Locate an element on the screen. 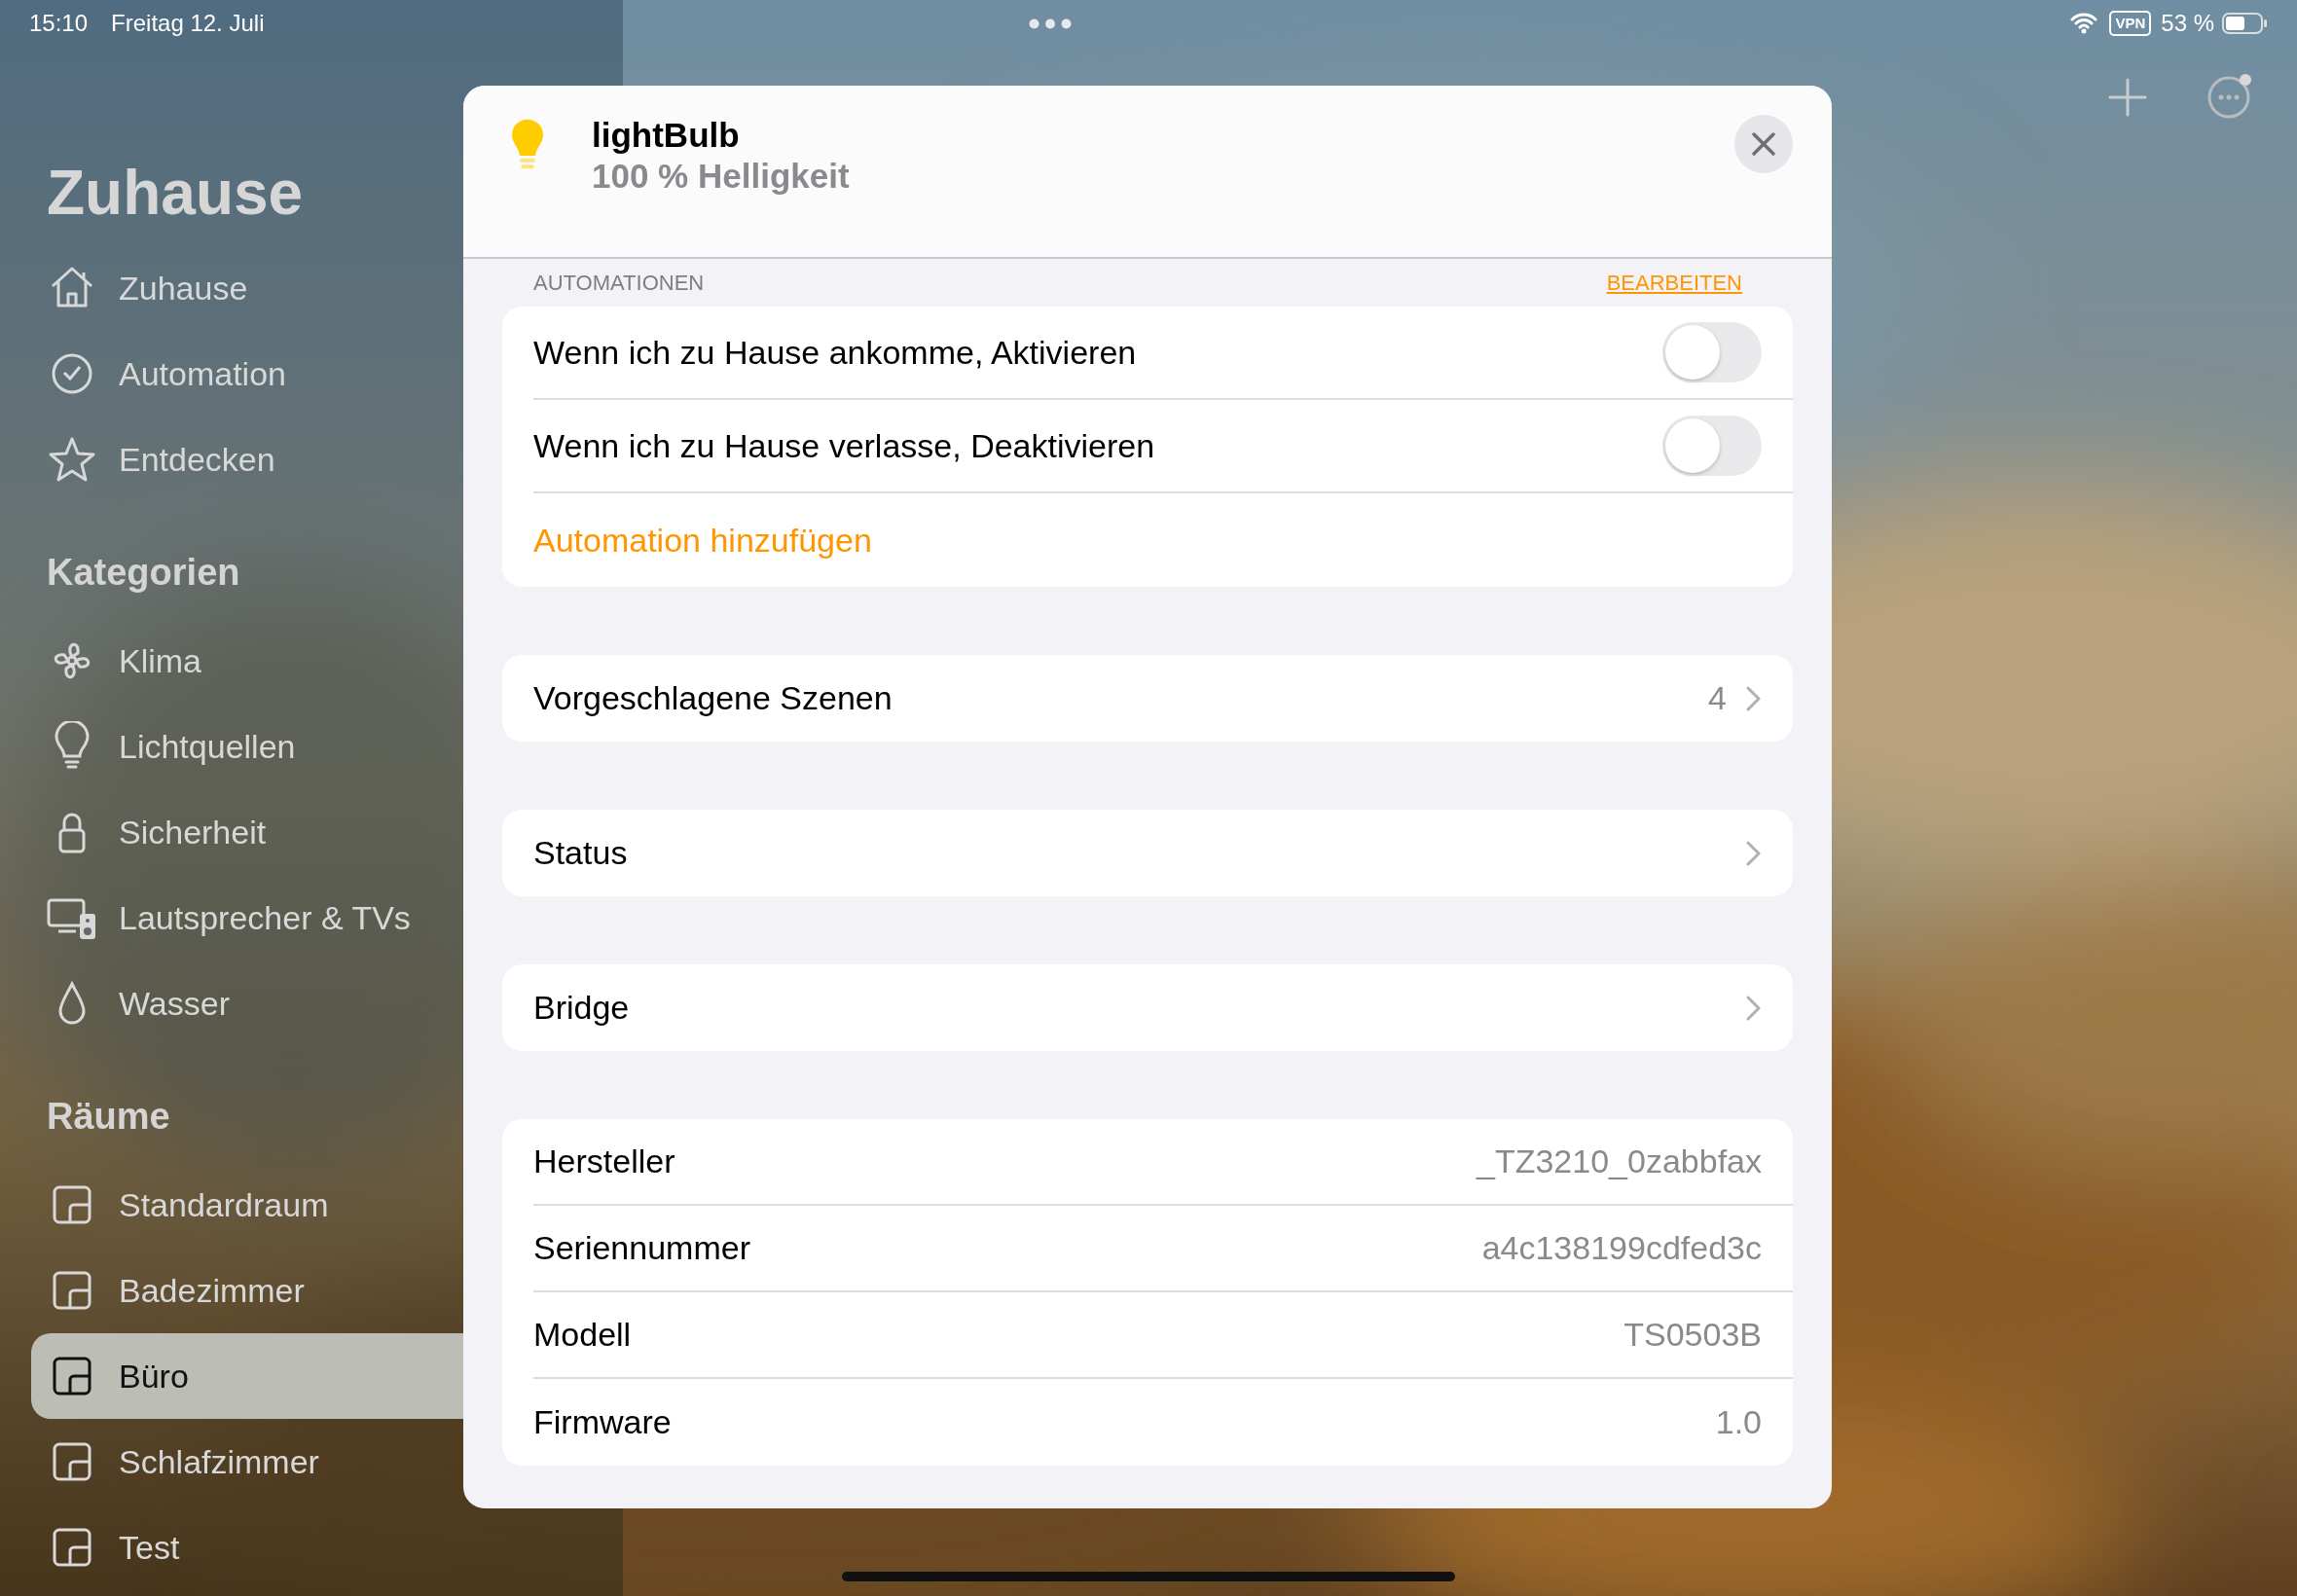 The height and width of the screenshot is (1596, 2297). info-value: TS0503B is located at coordinates (1692, 1335).